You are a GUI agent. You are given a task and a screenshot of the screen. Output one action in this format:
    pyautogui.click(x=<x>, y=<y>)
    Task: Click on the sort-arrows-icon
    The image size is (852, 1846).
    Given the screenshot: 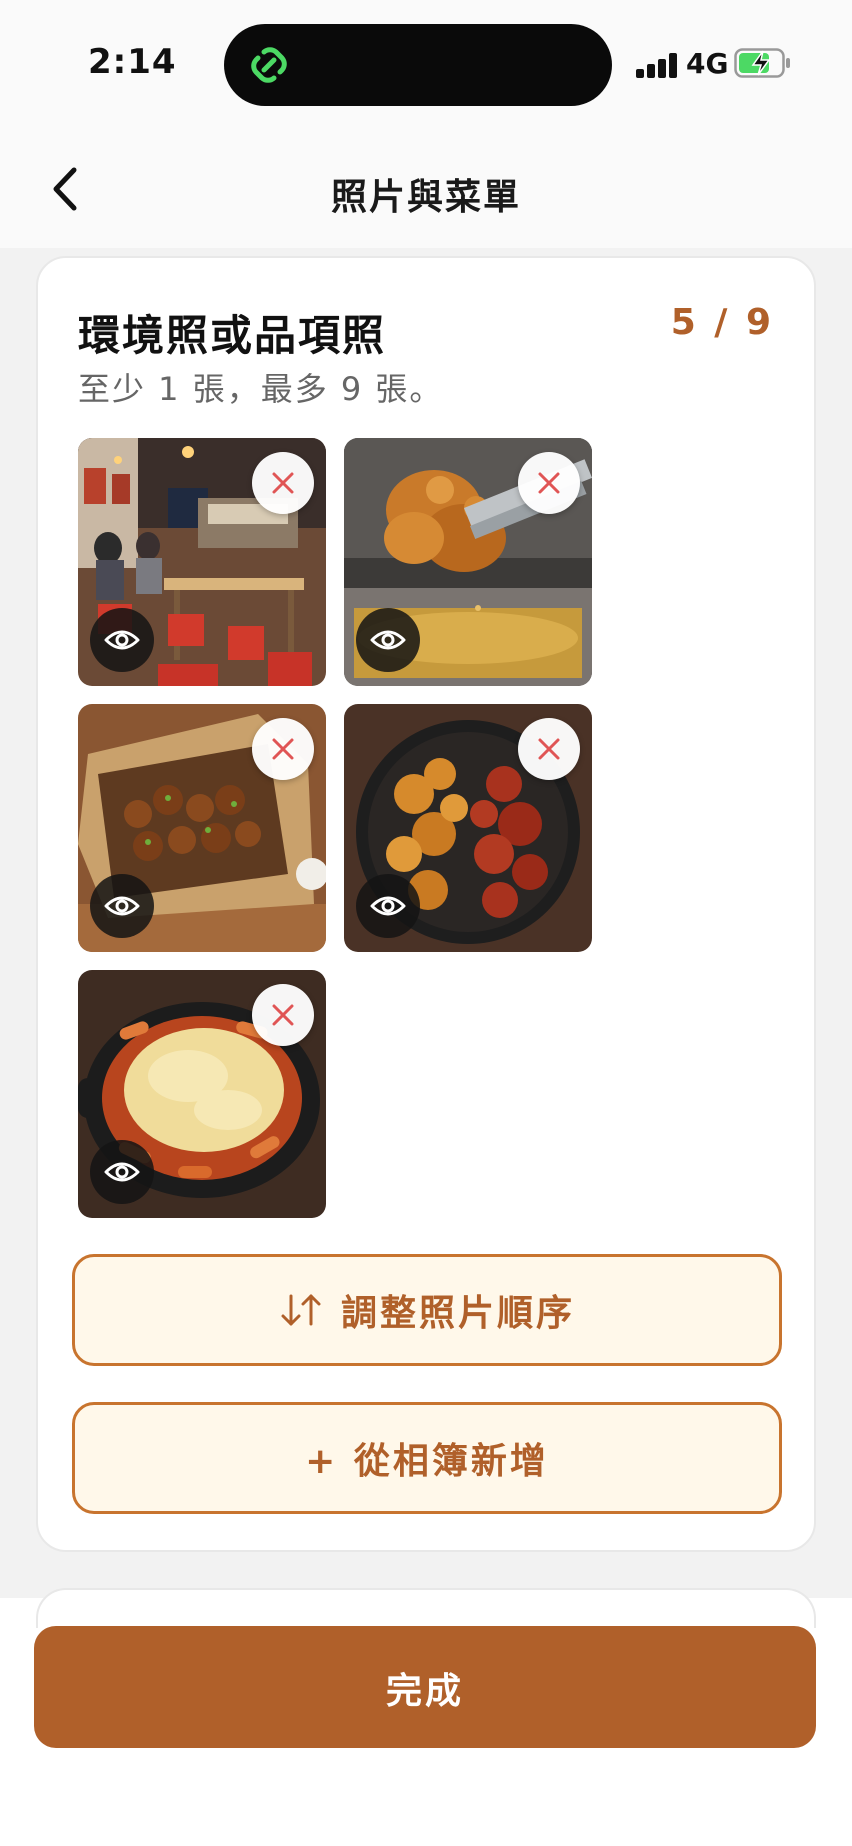 What is the action you would take?
    pyautogui.click(x=301, y=1310)
    